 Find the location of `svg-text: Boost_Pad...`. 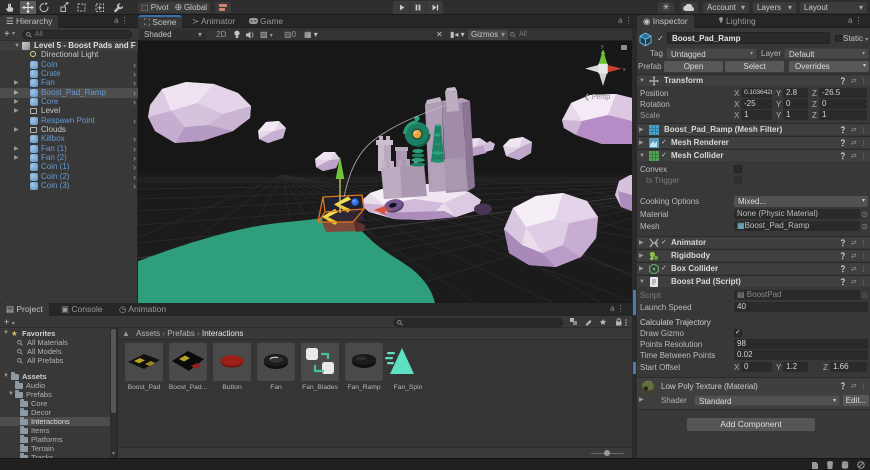

svg-text: Boost_Pad... is located at coordinates (188, 387).